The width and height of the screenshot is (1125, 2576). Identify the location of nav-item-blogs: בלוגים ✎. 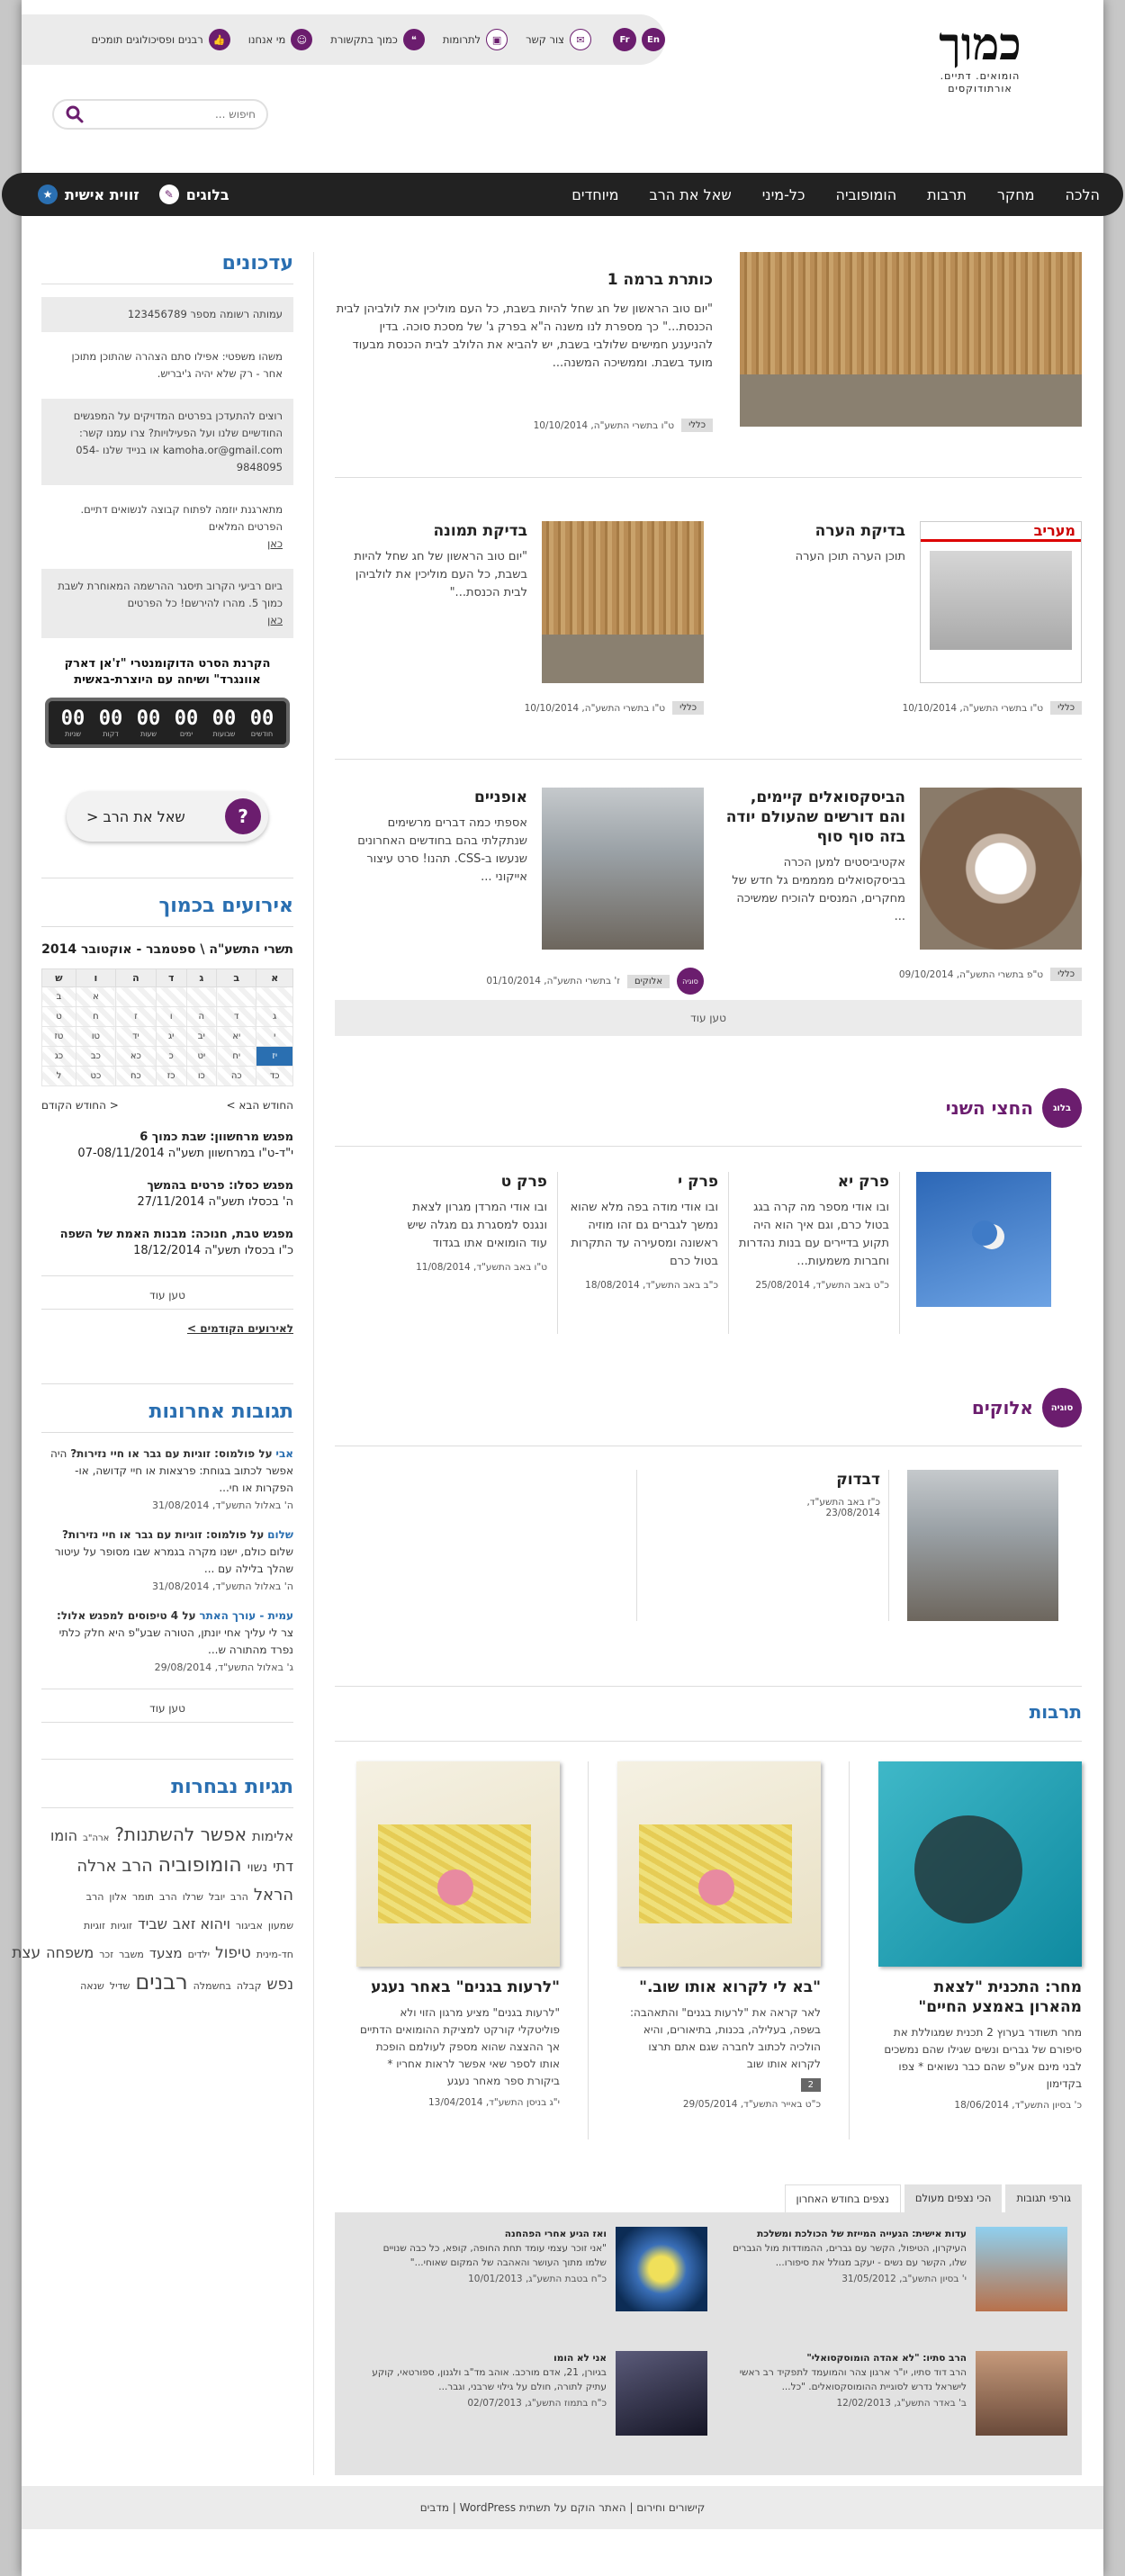
(194, 194).